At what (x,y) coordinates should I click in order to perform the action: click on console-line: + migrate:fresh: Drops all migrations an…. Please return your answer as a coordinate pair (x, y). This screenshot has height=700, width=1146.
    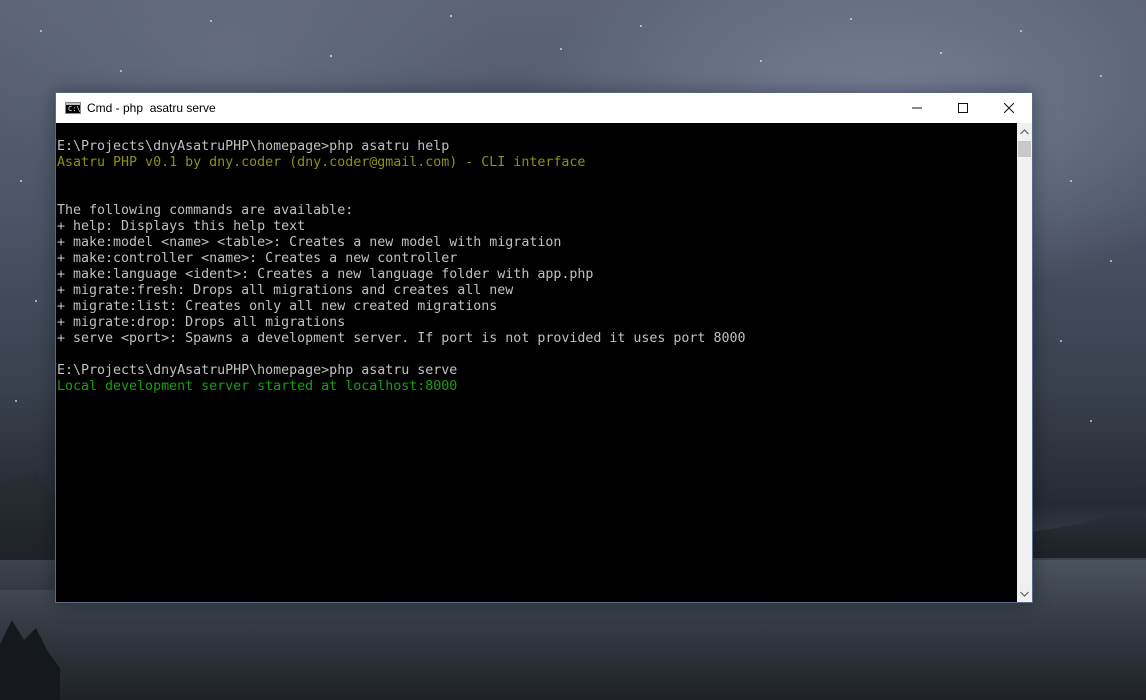
    Looking at the image, I should click on (285, 290).